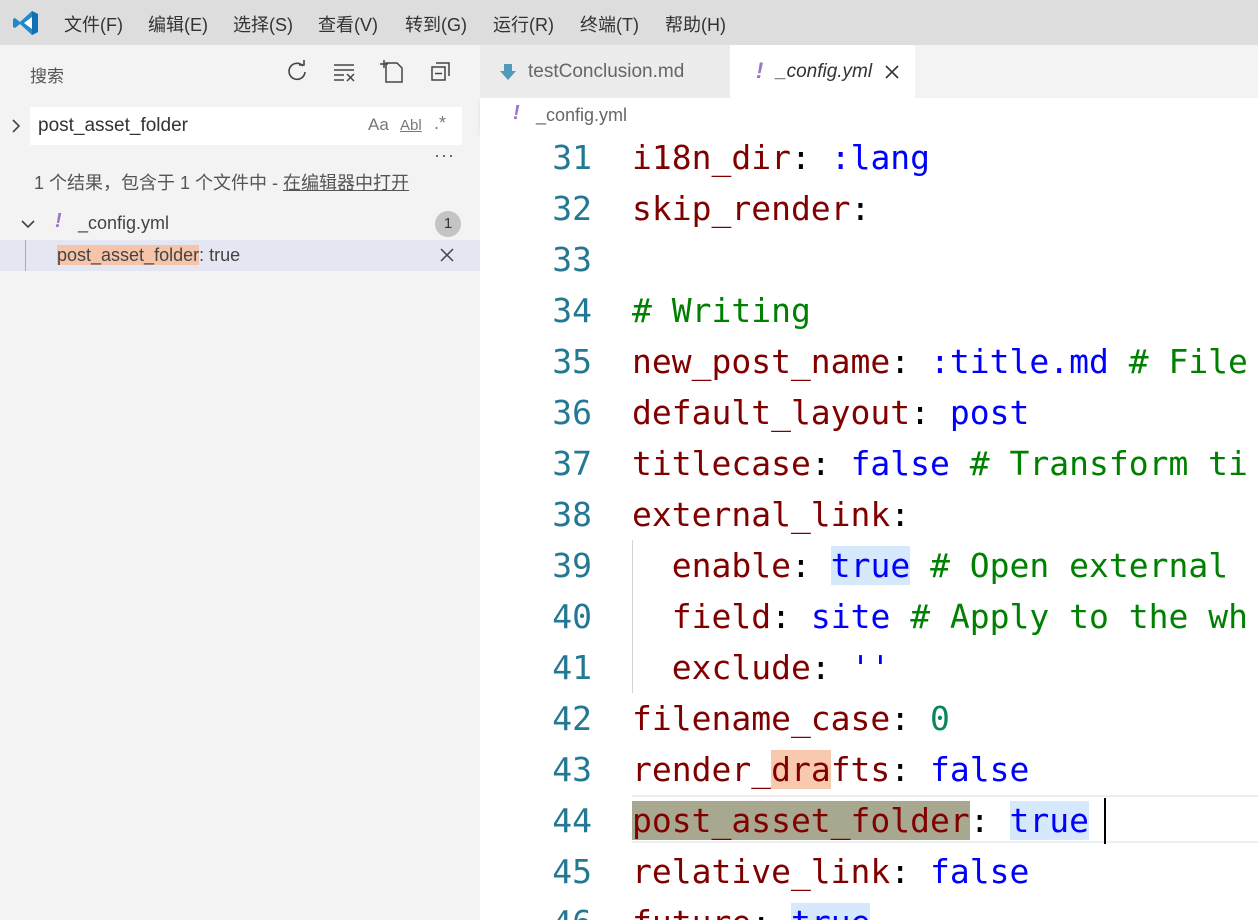 The image size is (1258, 920). What do you see at coordinates (572, 412) in the screenshot?
I see `line-number: 36` at bounding box center [572, 412].